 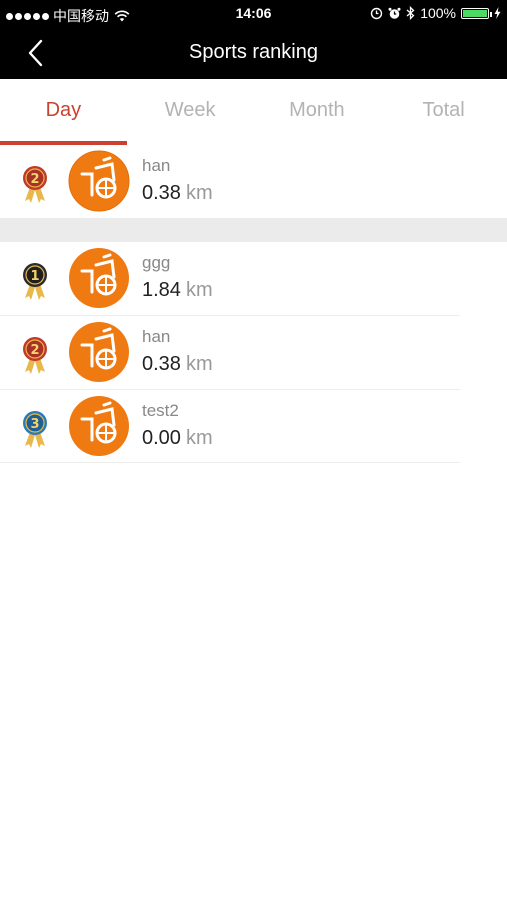 What do you see at coordinates (253, 181) in the screenshot?
I see `my-rank-row: 2 han 0.38 km` at bounding box center [253, 181].